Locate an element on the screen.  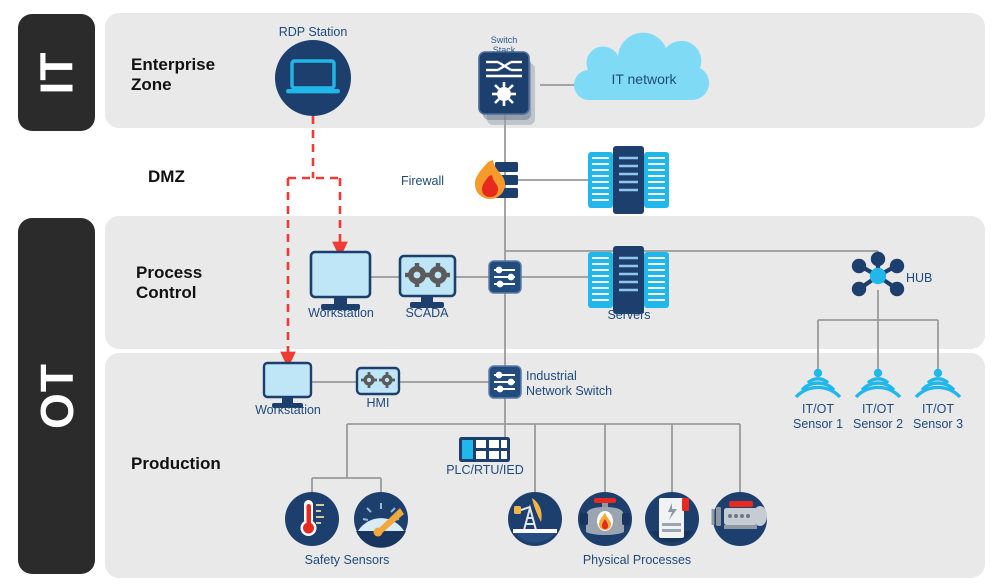
node-hmi is located at coordinates (378, 381).